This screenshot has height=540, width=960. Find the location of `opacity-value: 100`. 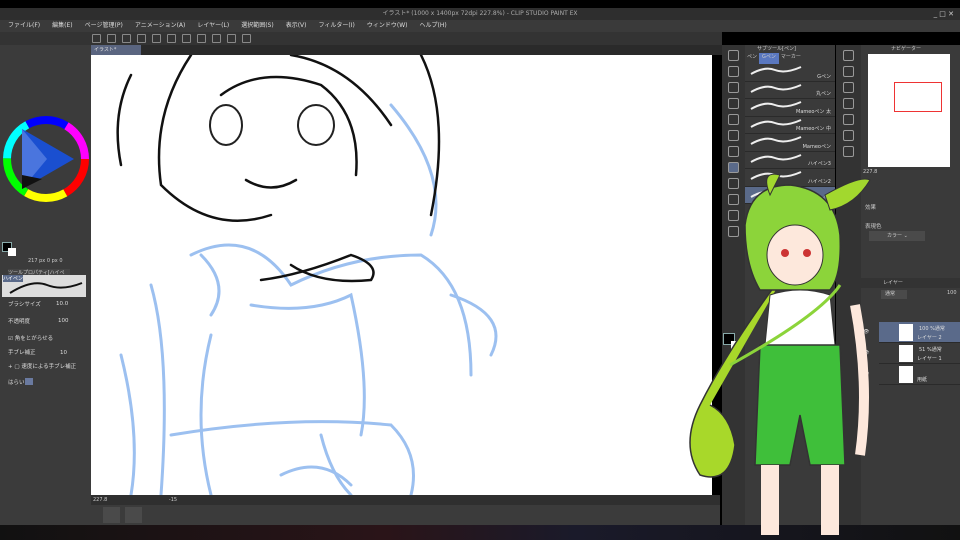

opacity-value: 100 is located at coordinates (63, 321).